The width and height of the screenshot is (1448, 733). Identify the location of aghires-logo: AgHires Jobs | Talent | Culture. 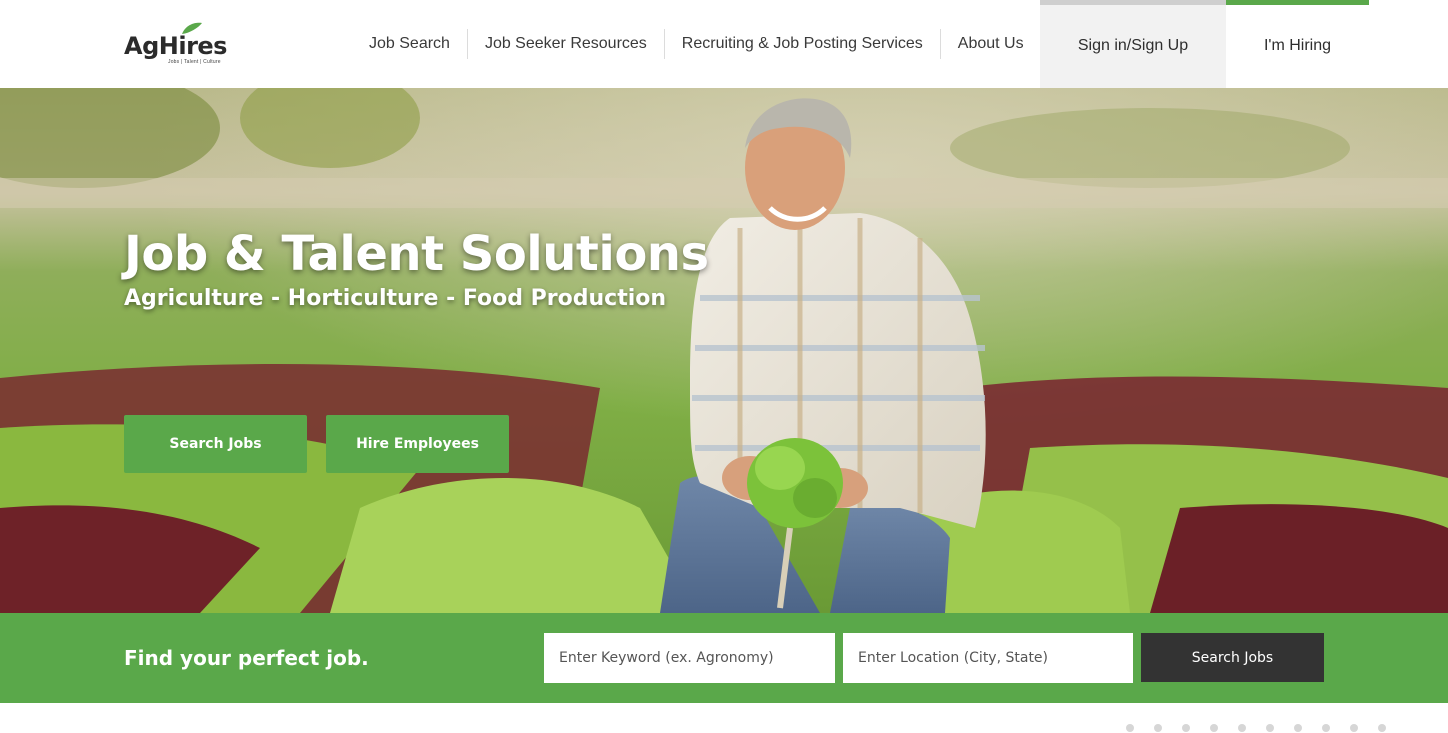
(179, 44).